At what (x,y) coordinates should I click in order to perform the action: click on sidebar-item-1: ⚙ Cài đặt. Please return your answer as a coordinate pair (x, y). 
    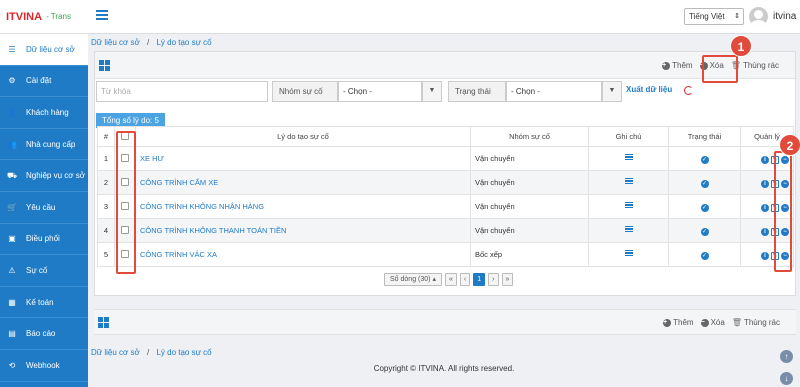
    Looking at the image, I should click on (44, 82).